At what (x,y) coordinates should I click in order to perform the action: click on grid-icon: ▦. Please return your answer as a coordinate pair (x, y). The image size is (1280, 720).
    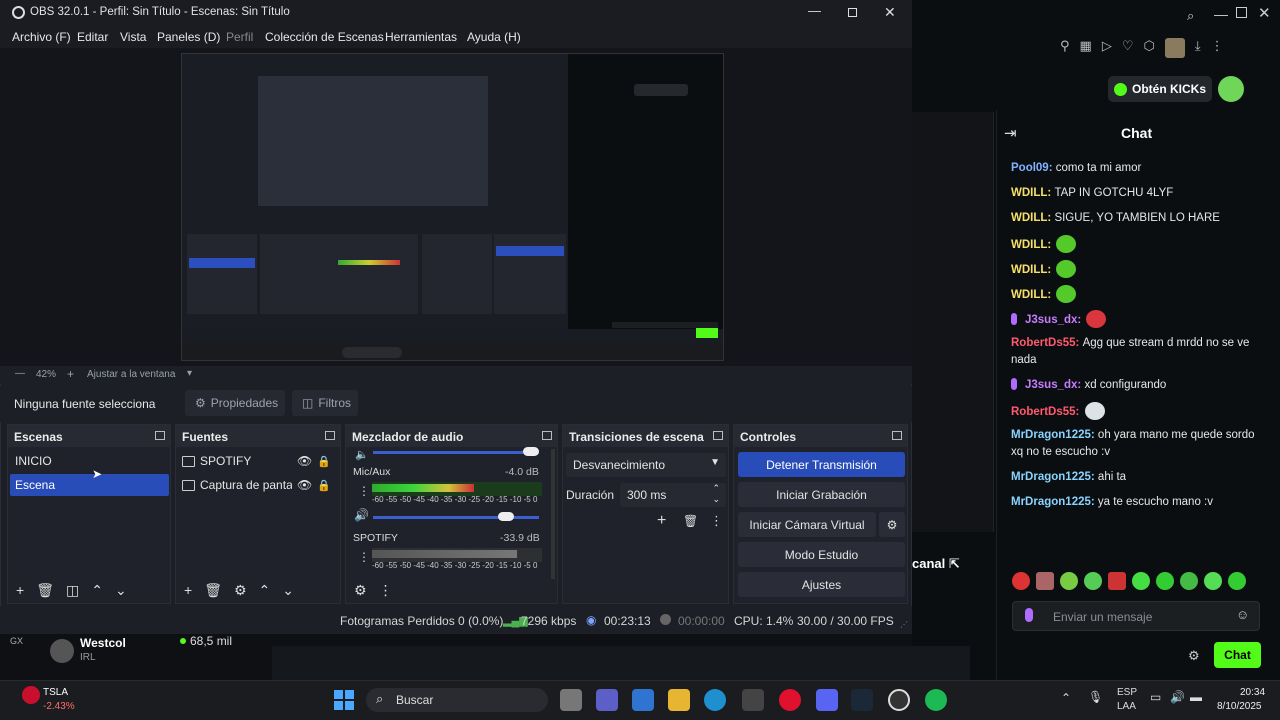
    Looking at the image, I should click on (1086, 49).